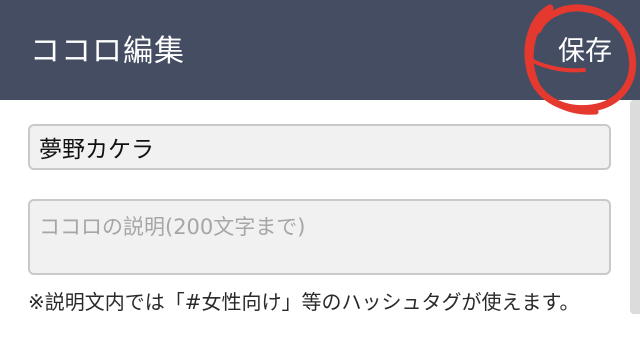 This screenshot has width=640, height=349. What do you see at coordinates (304, 302) in the screenshot?
I see `hashtag-note: ※説明文内では「#女性向け」等のハッシュタグが使えます。` at bounding box center [304, 302].